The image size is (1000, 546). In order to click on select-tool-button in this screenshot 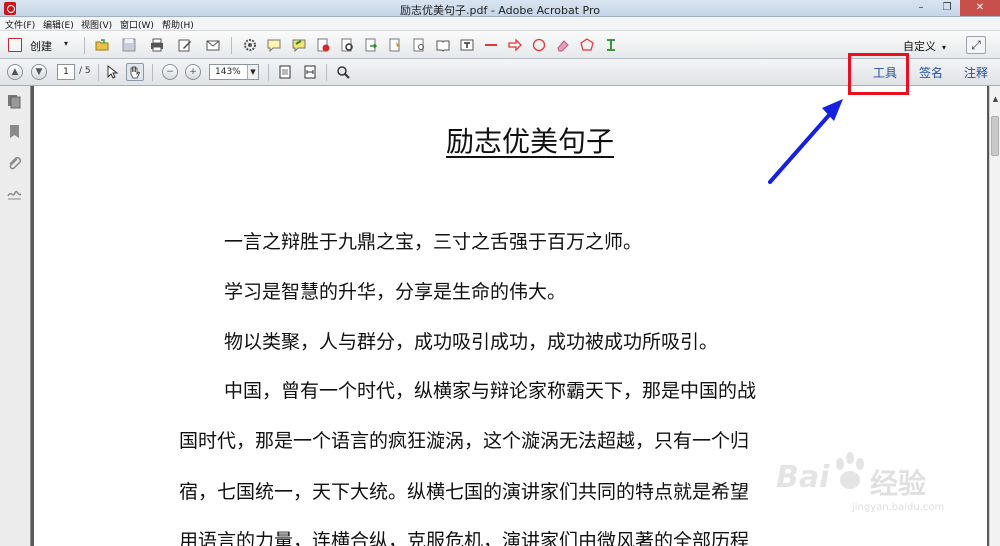, I will do `click(113, 72)`.